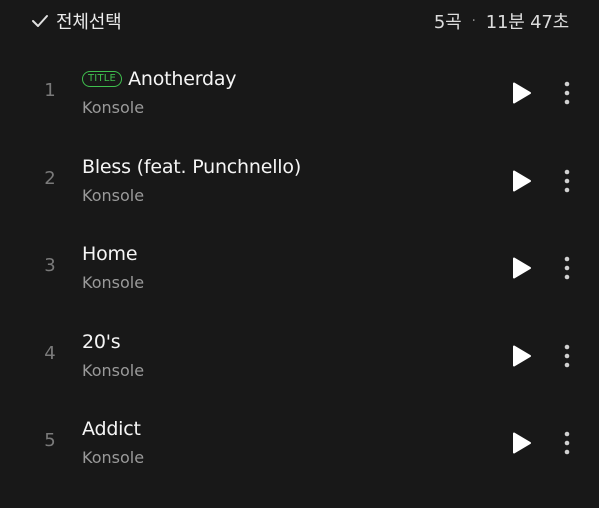 The height and width of the screenshot is (508, 599). I want to click on track-title-row: Bless (feat. Punchnello), so click(191, 167).